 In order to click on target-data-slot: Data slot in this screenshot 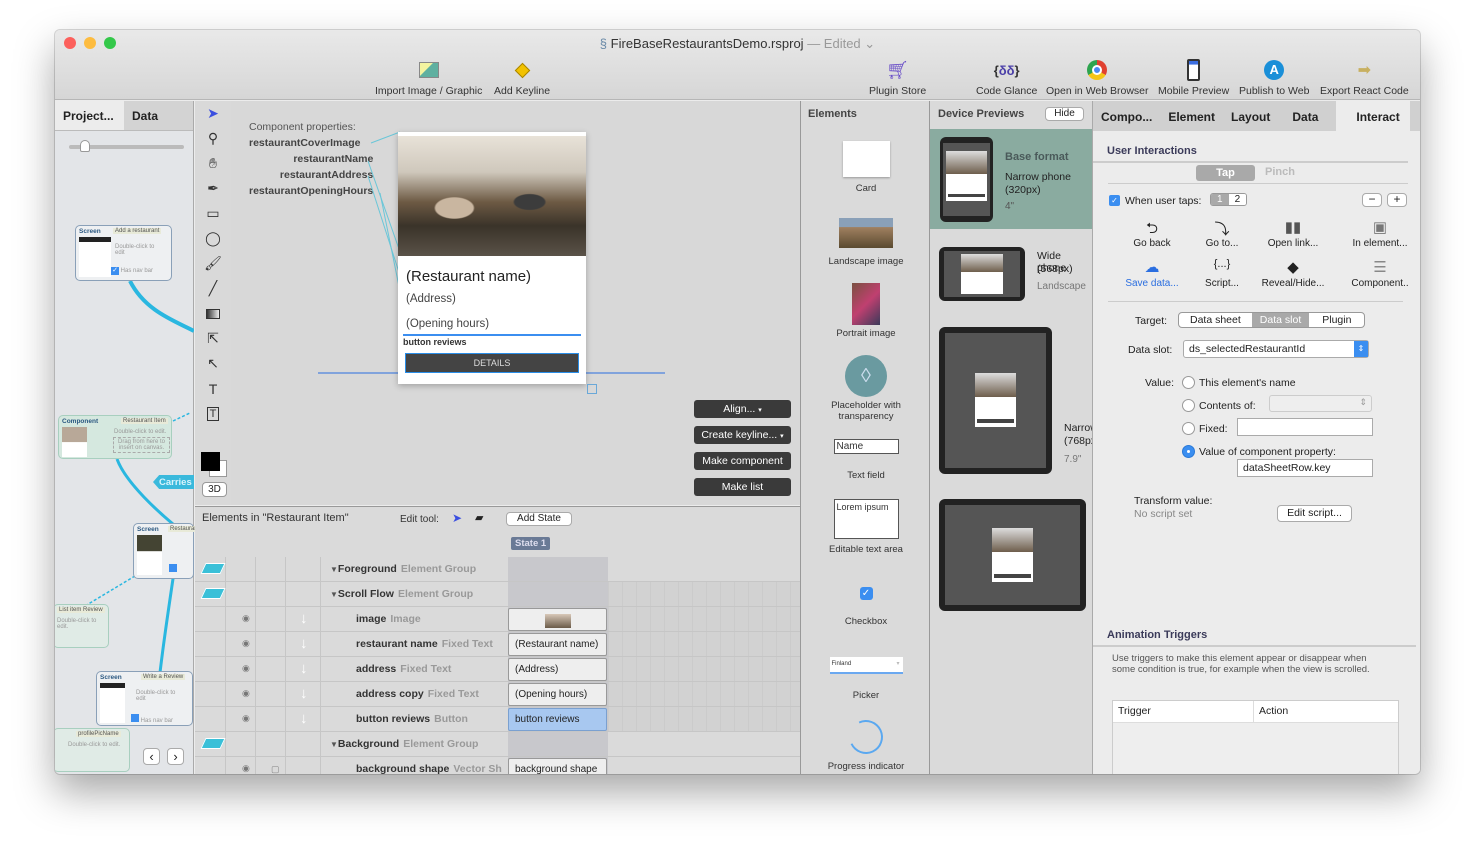, I will do `click(1280, 320)`.